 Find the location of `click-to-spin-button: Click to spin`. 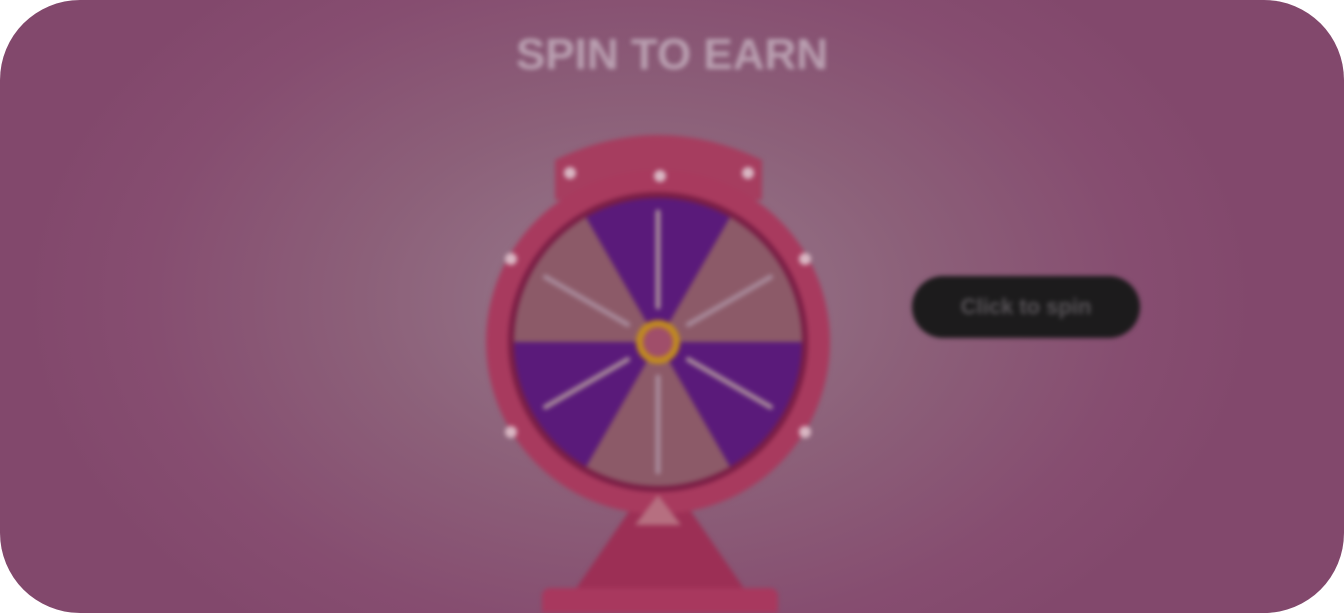

click-to-spin-button: Click to spin is located at coordinates (1026, 307).